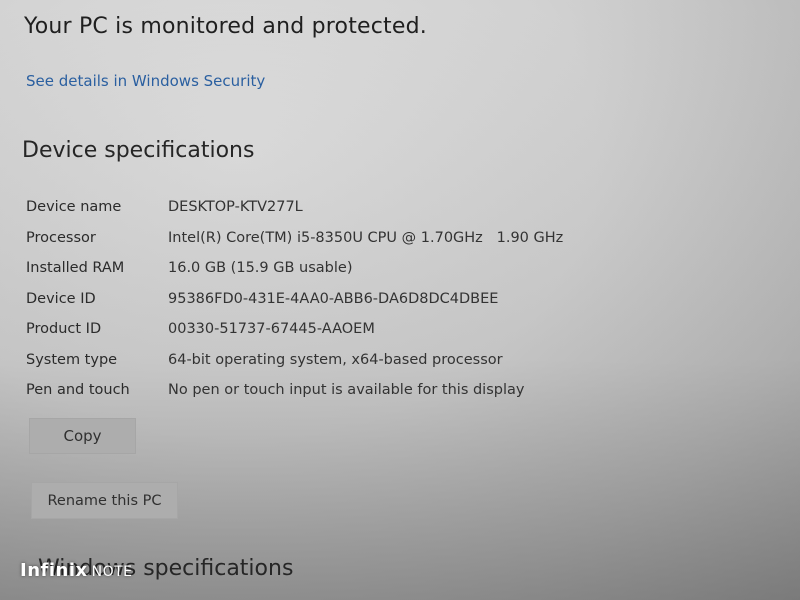 The width and height of the screenshot is (800, 600). I want to click on camera-watermark: Infinix NOTE, so click(76, 570).